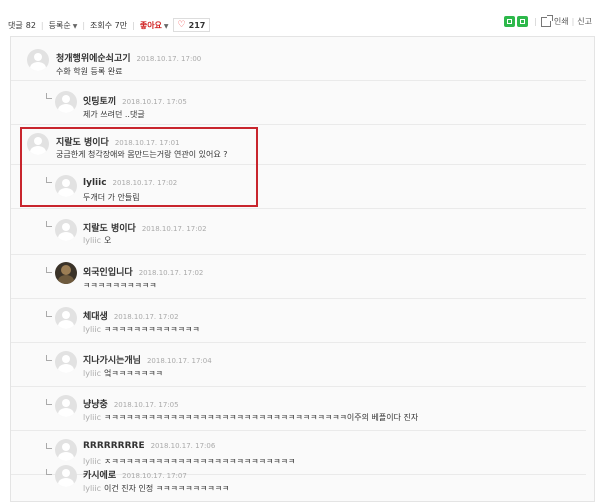 The image size is (600, 502). I want to click on like-label: 좋아요, so click(150, 25).